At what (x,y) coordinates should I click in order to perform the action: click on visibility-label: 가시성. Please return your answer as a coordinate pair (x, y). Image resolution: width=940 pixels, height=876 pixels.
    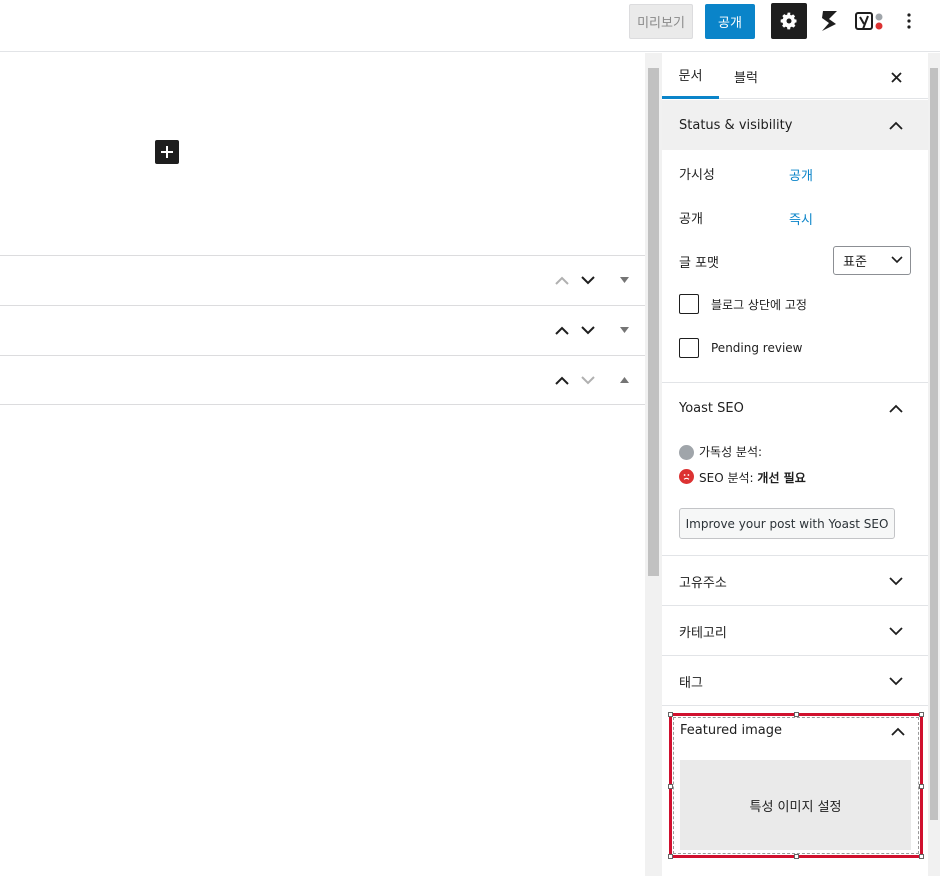
    Looking at the image, I should click on (697, 175).